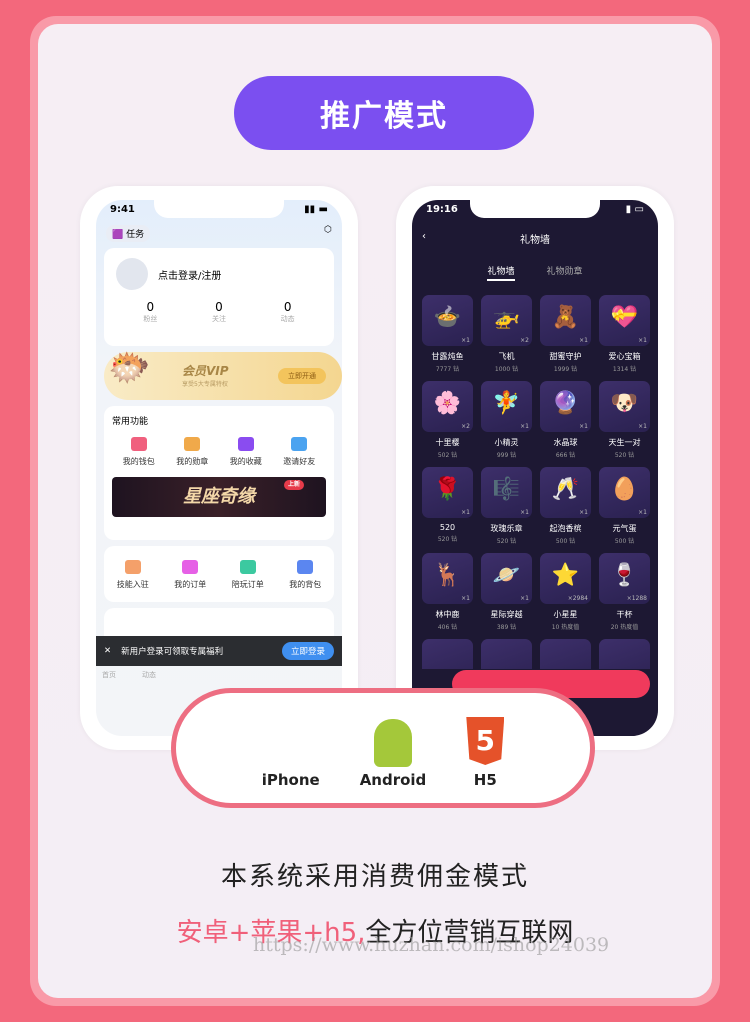  I want to click on gift-icon: 🍷, so click(624, 575).